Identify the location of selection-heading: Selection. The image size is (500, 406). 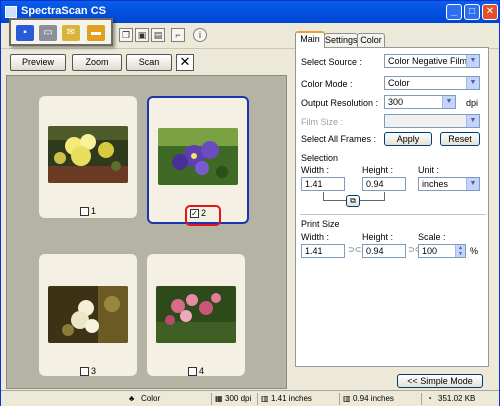
(320, 158).